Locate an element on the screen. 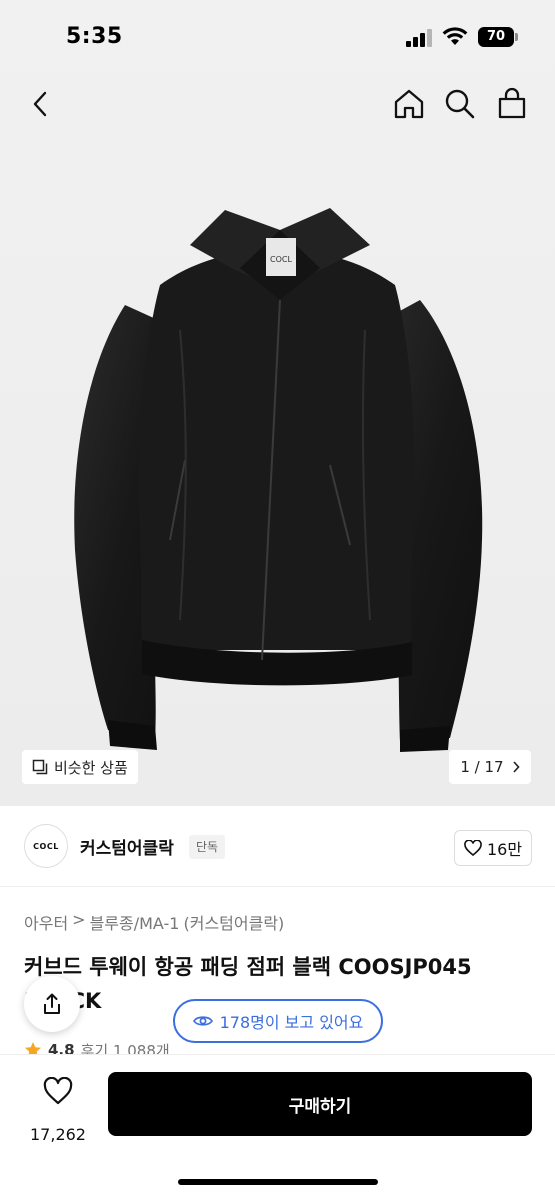  breadcrumb: 아우터 > 블루종/MA-1 (커스텀어클락) is located at coordinates (154, 922).